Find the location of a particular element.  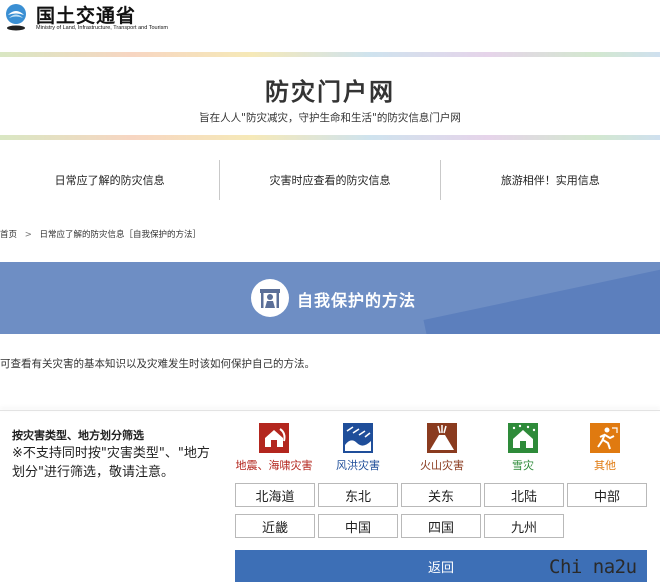

nav-travel-info: 旅游相伴！实用信息 is located at coordinates (550, 180).